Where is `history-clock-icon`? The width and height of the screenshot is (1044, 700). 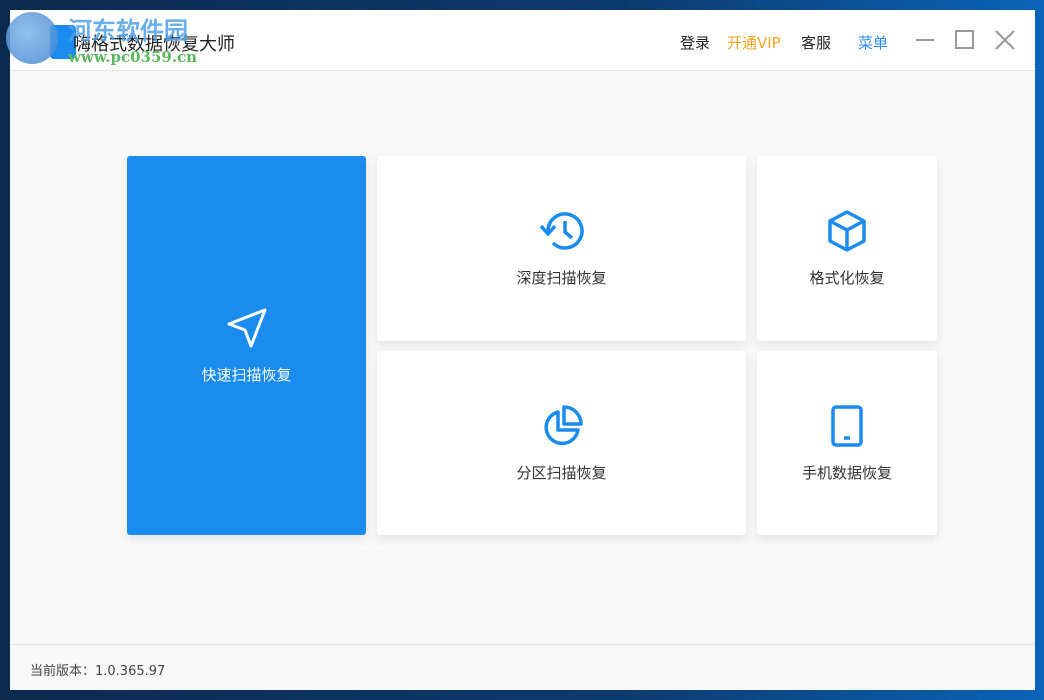
history-clock-icon is located at coordinates (561, 231).